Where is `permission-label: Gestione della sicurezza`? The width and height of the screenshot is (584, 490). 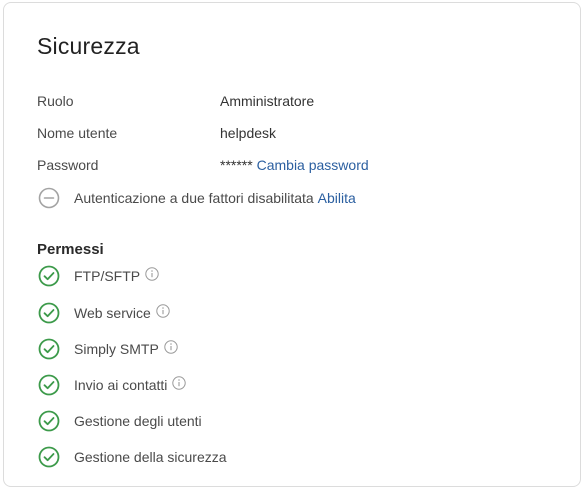
permission-label: Gestione della sicurezza is located at coordinates (150, 457).